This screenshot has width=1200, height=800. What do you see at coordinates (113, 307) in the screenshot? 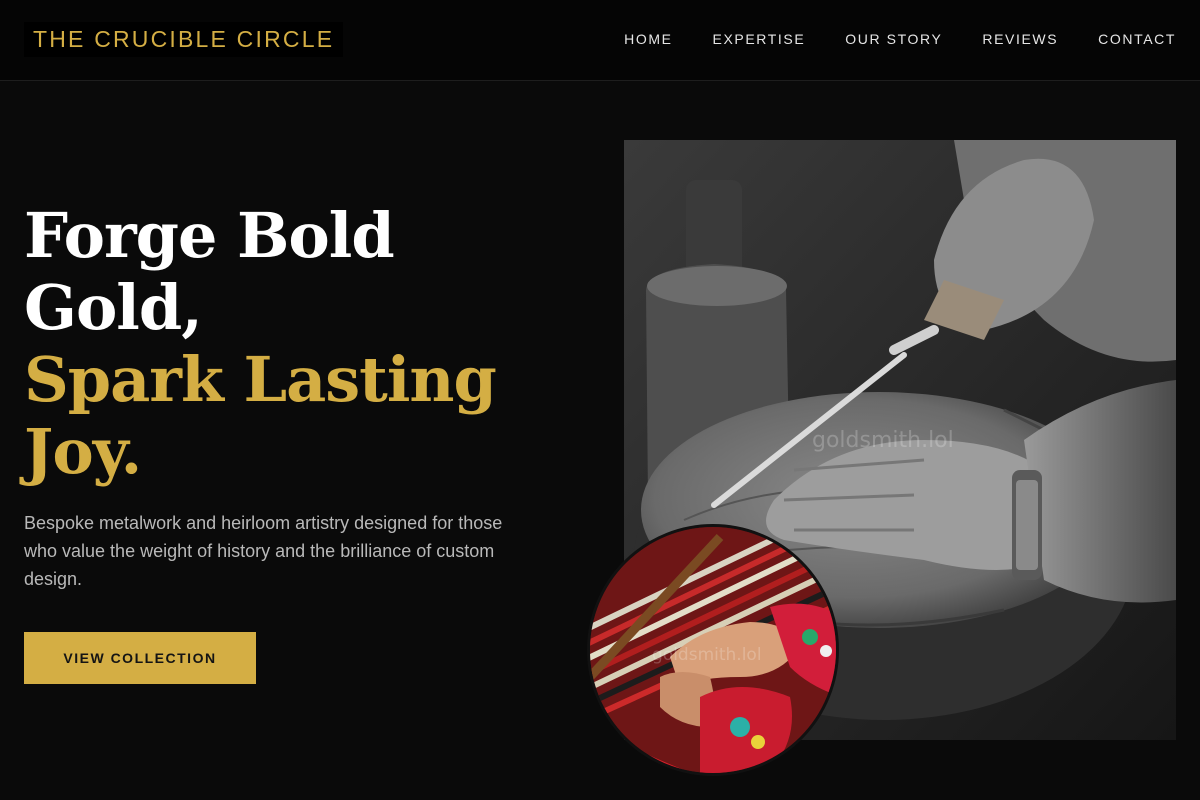
I see `headline-line-2: Gold,` at bounding box center [113, 307].